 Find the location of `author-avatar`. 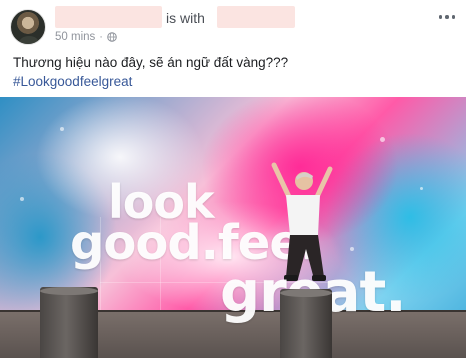

author-avatar is located at coordinates (28, 27).